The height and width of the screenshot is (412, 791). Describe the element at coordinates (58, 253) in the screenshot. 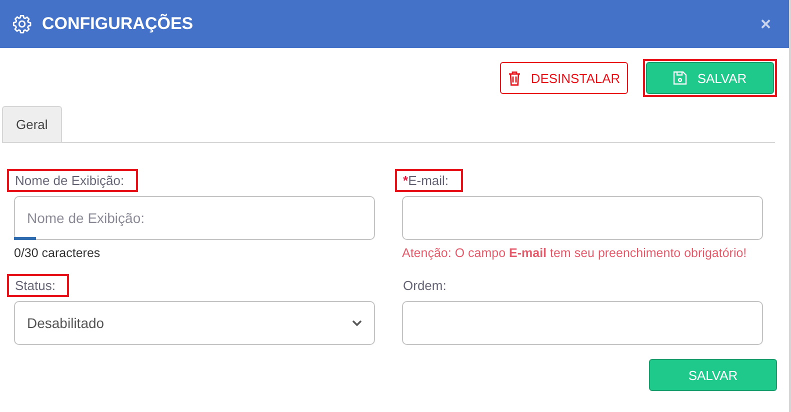

I see `character-counter: 0/30 caracteres` at that location.